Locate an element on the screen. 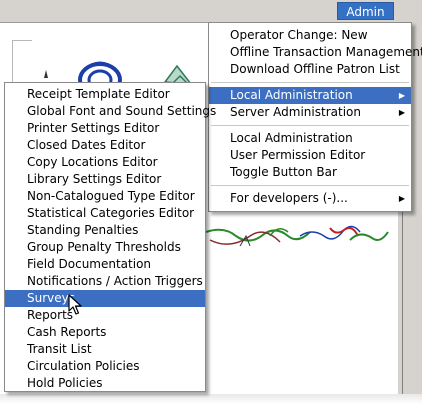  submenu-item-statistical-categories-editor: Statistical Categories Editor is located at coordinates (105, 213).